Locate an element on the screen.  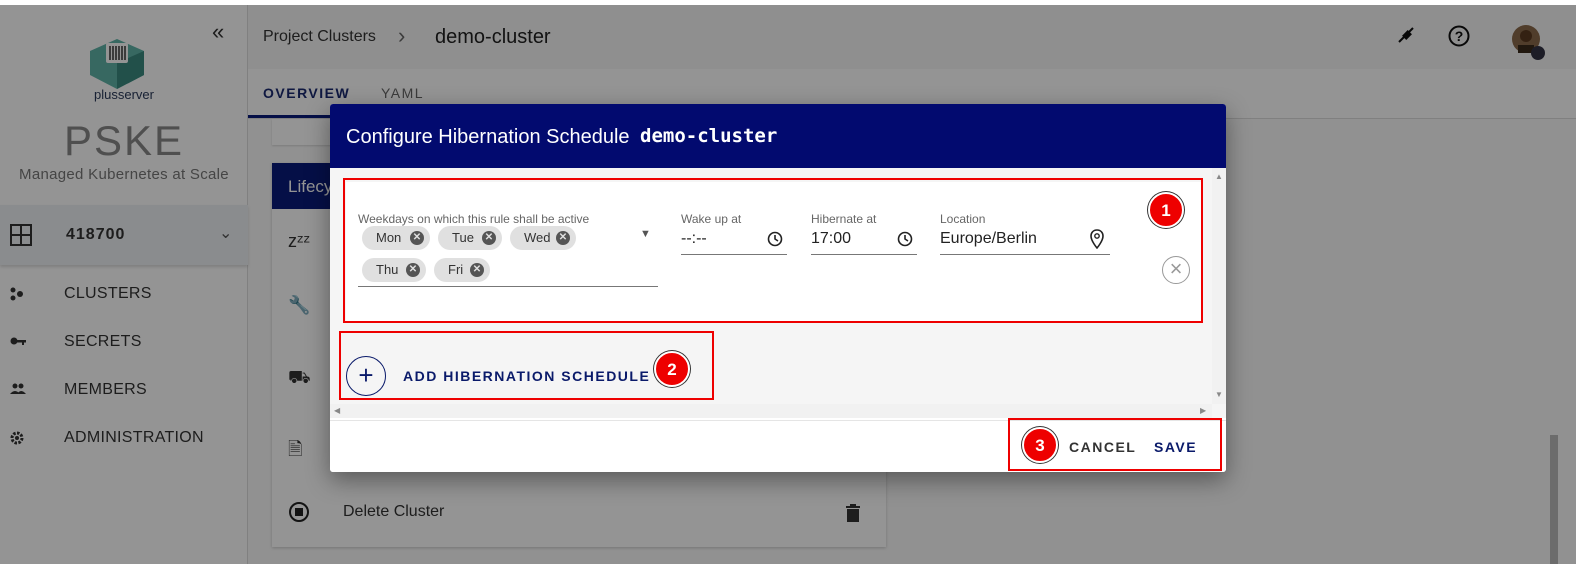
annotation-badge-2: 2 is located at coordinates (672, 369).